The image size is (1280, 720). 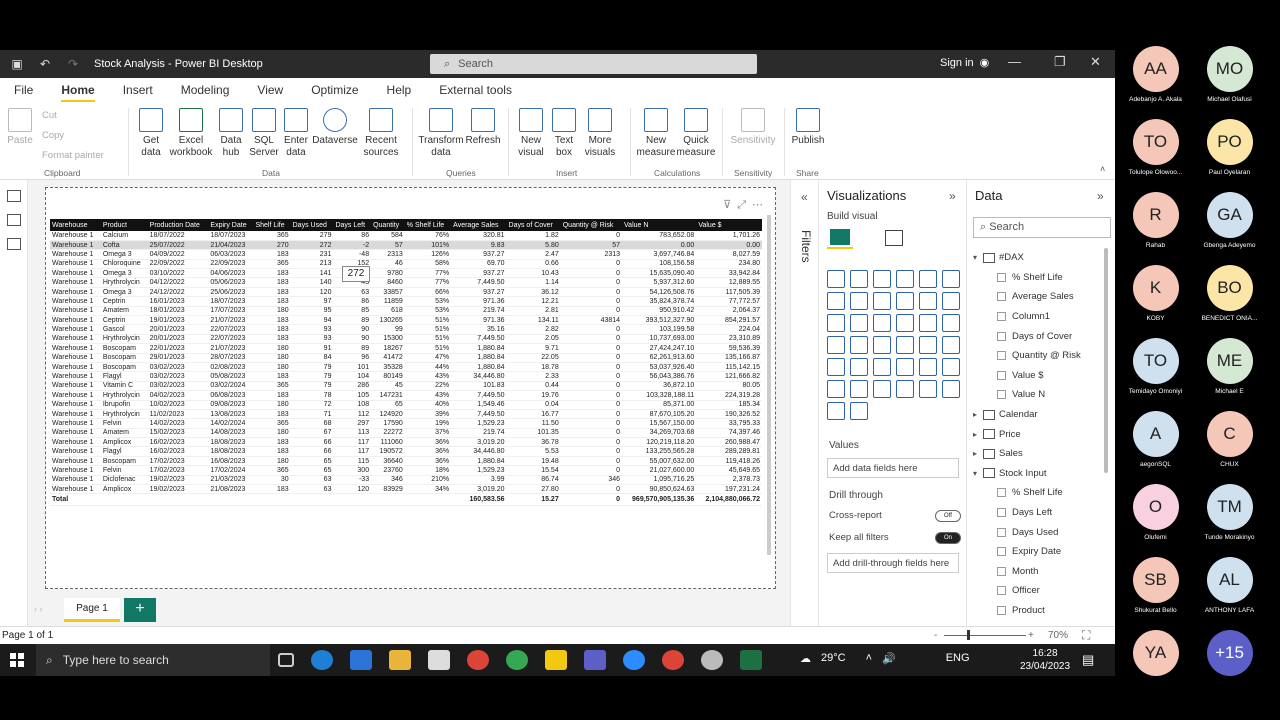 I want to click on quick-measure-button: Quick measure, so click(x=696, y=133).